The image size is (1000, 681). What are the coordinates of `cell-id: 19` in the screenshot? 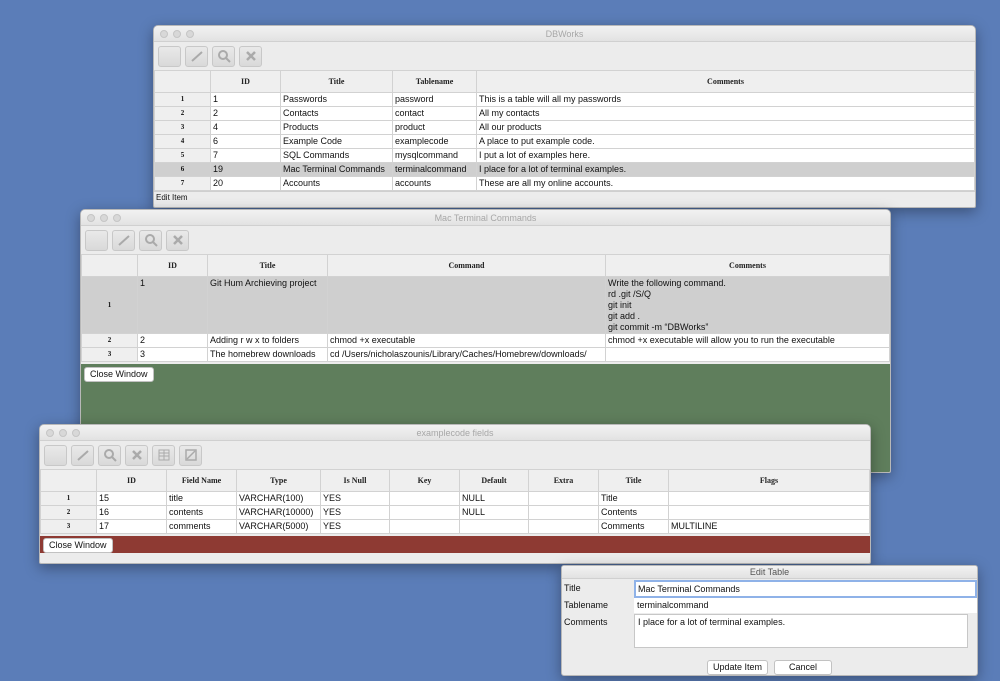 It's located at (245, 169).